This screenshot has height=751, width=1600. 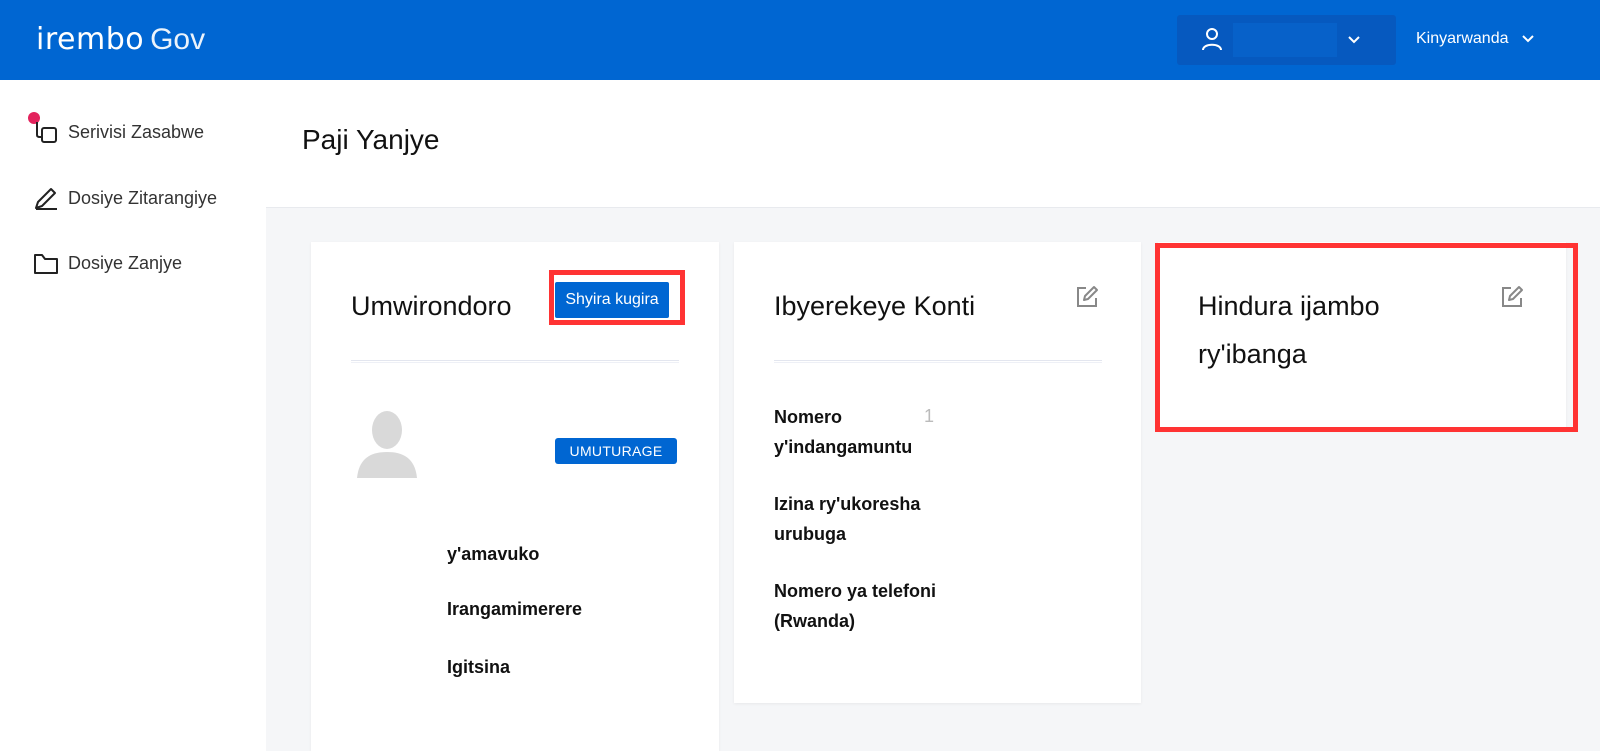 I want to click on logo-main-text: irembo, so click(x=90, y=39).